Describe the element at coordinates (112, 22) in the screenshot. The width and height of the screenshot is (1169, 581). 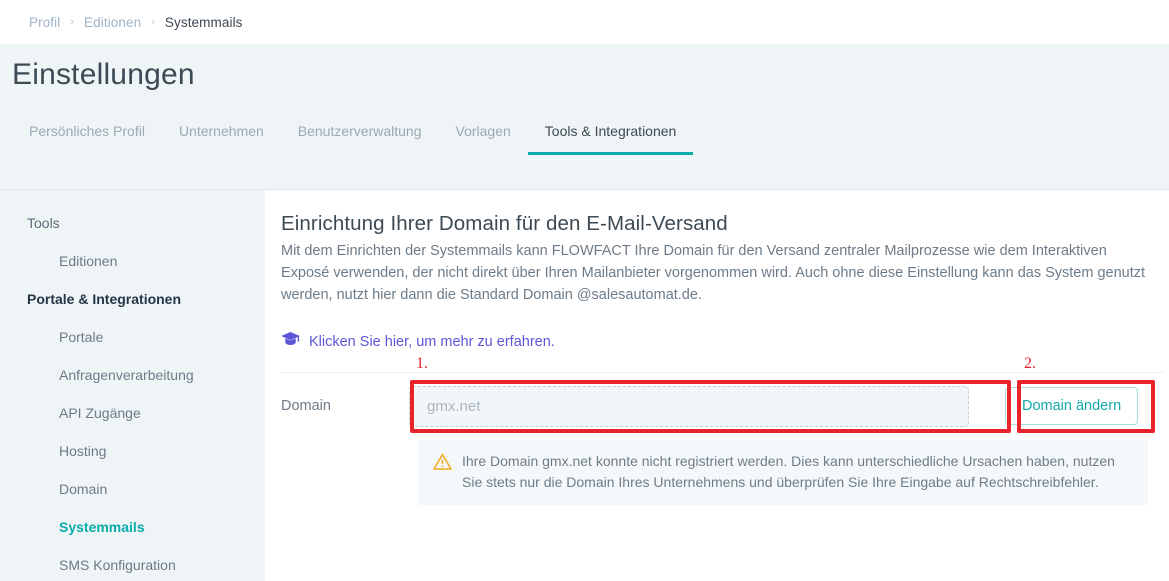
I see `breadcrumb-item-editionen: Editionen` at that location.